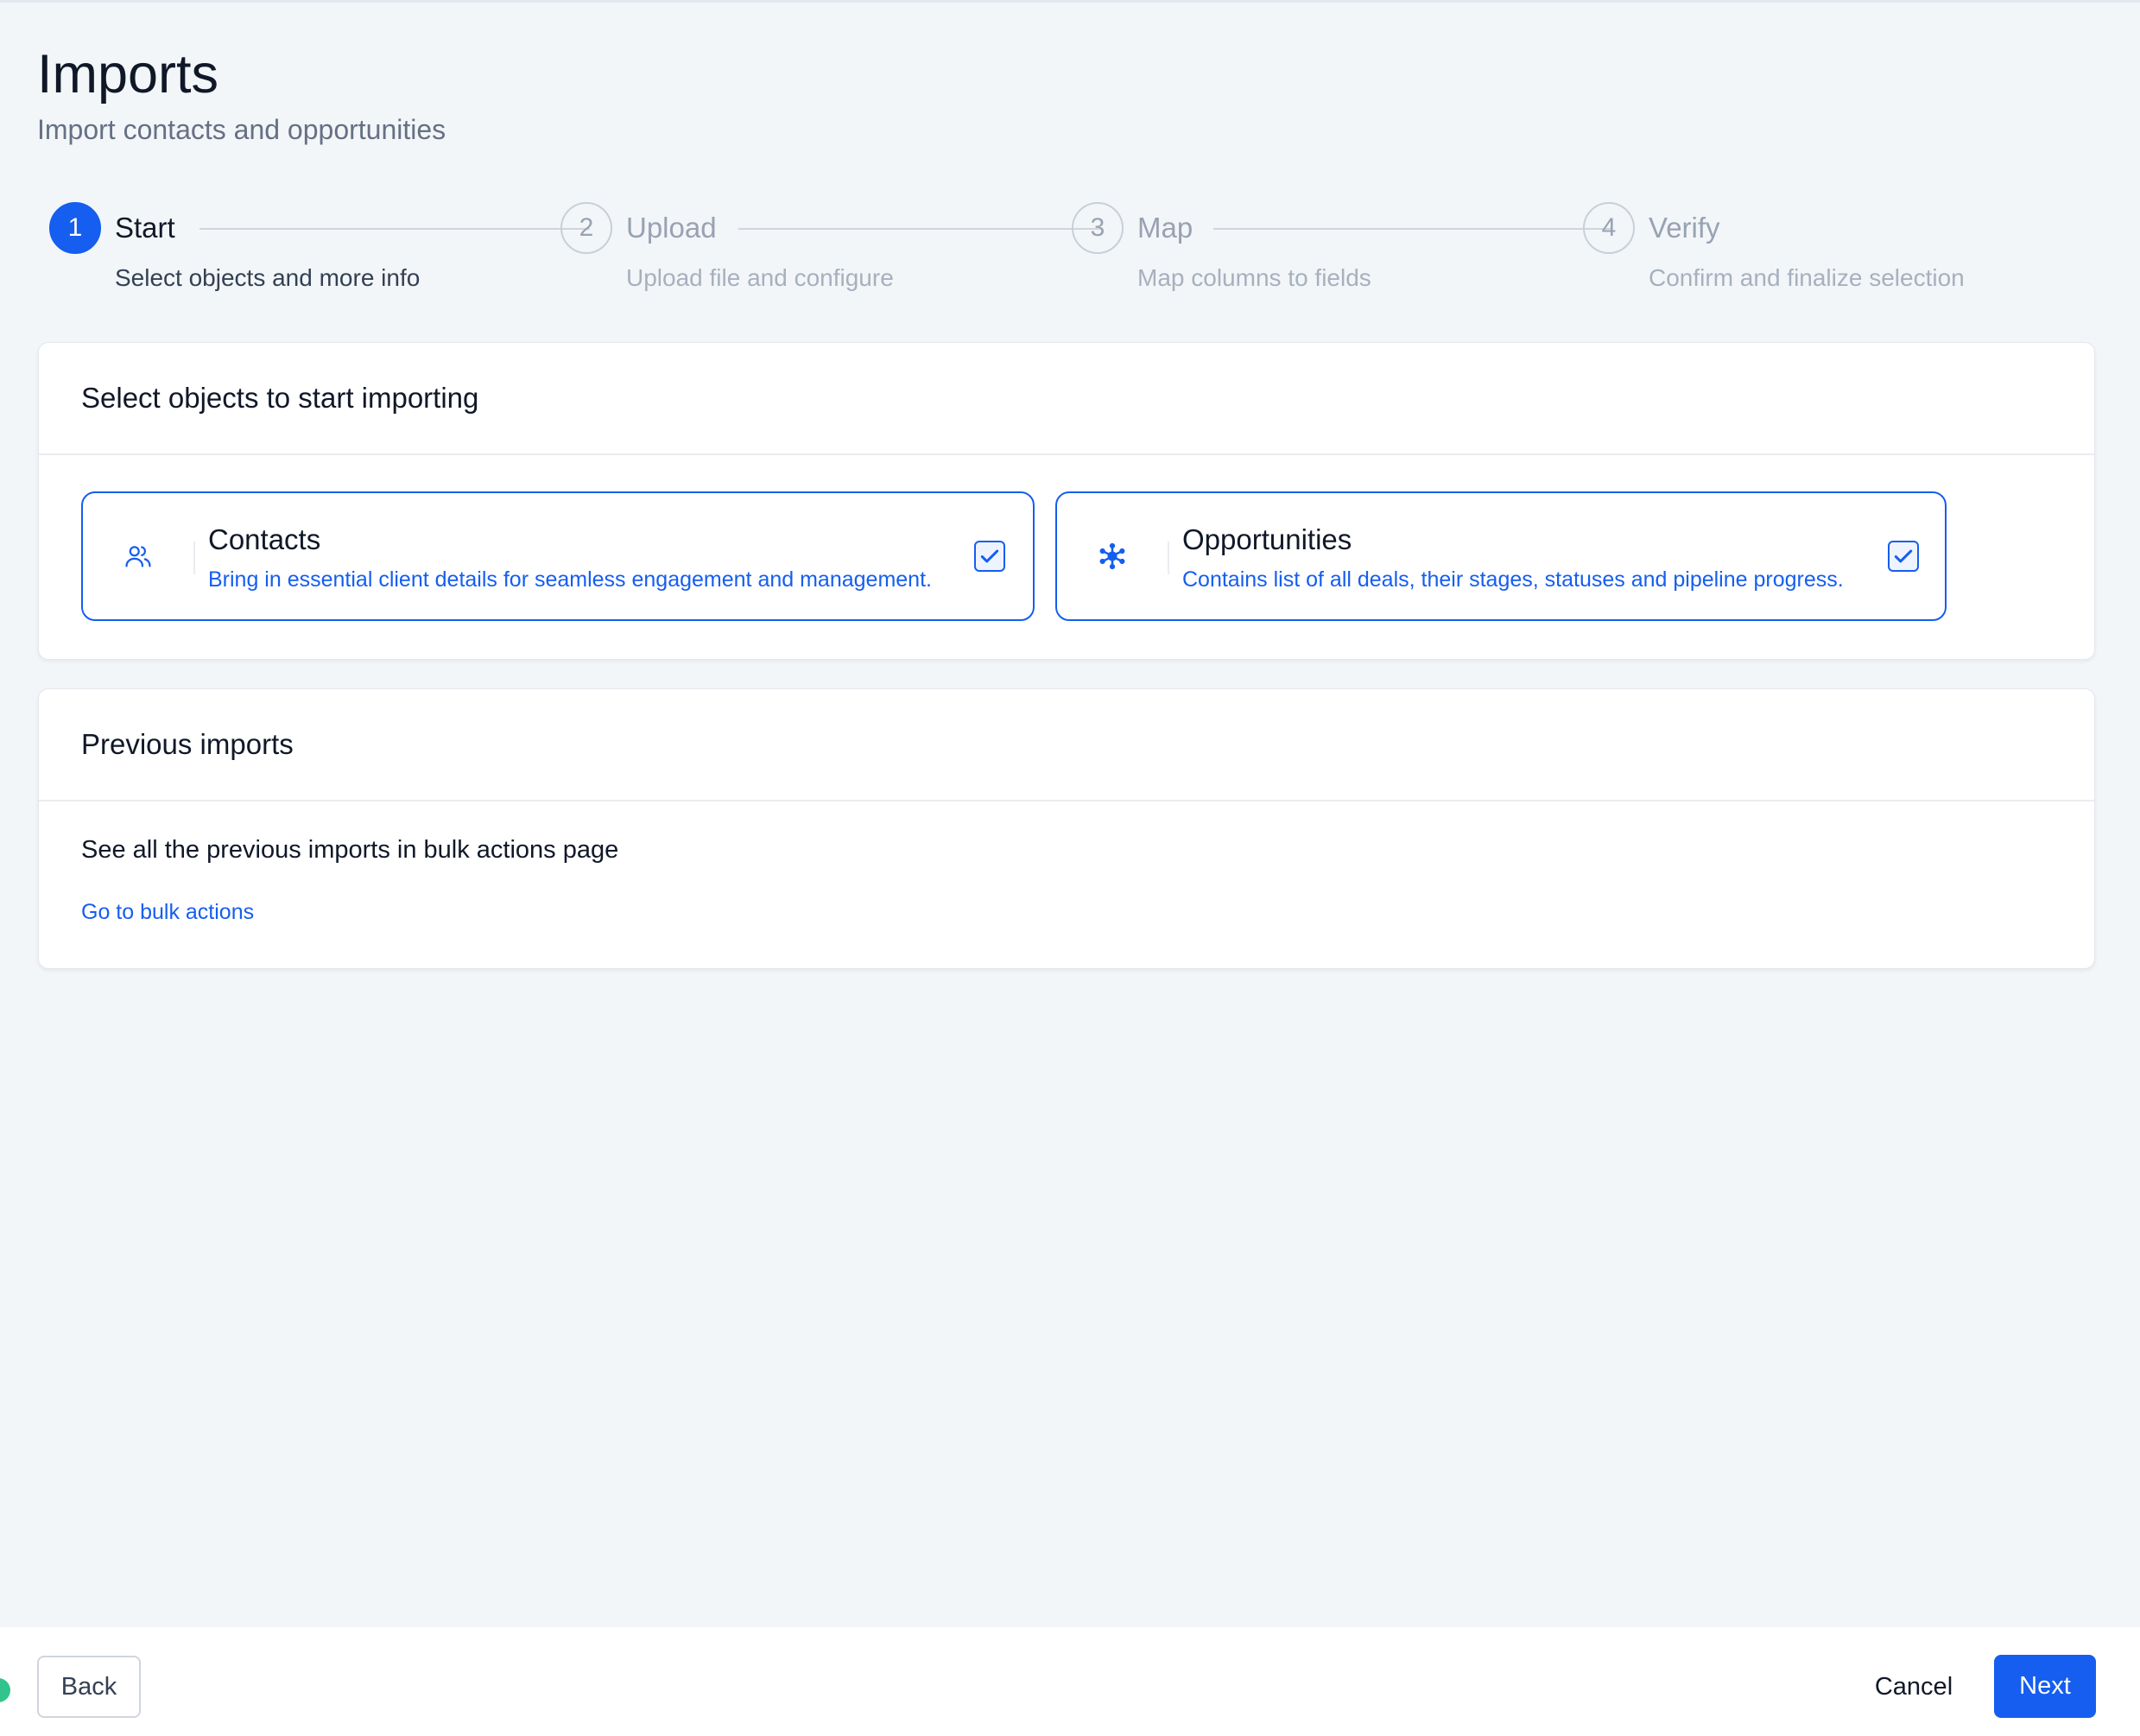 The width and height of the screenshot is (2140, 1736). Describe the element at coordinates (1807, 277) in the screenshot. I see `step-description: Confirm and finalize selection` at that location.